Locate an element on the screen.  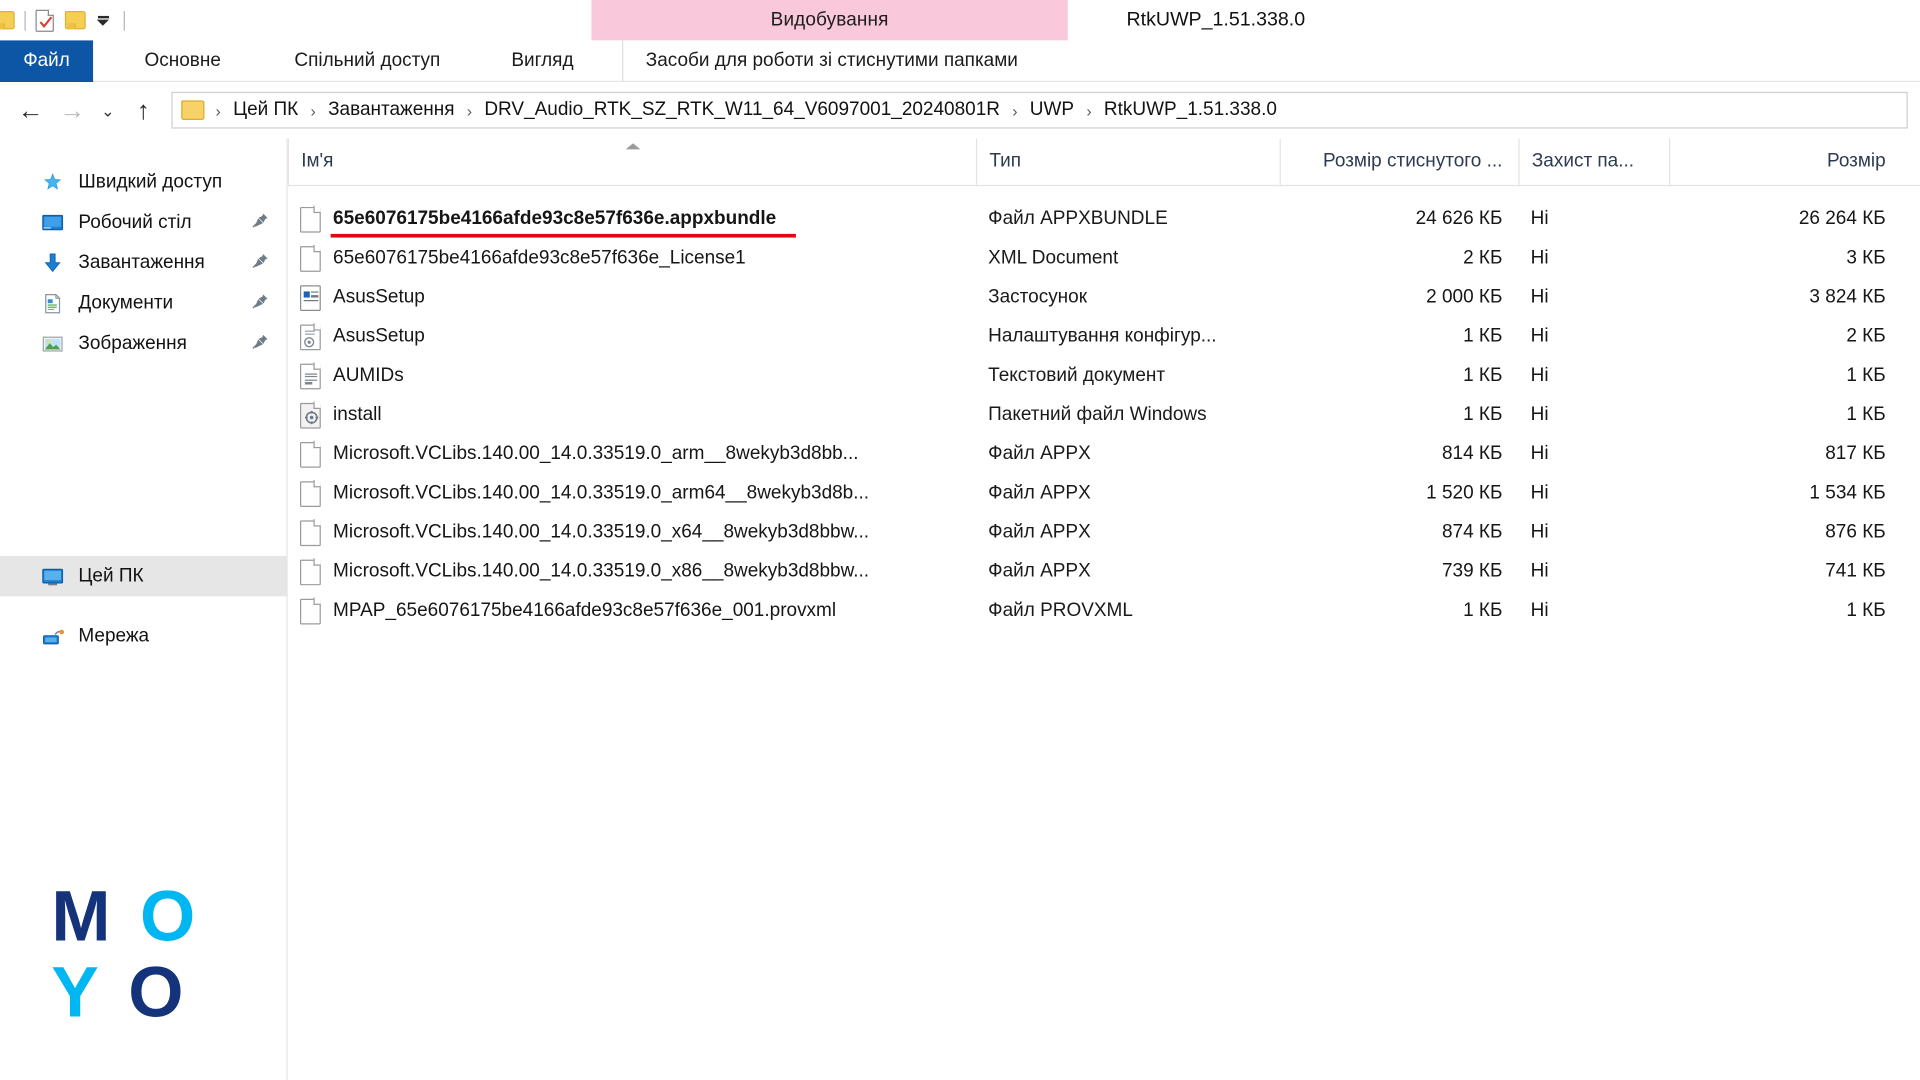
sidebar-item-this-pc: Цей ПК is located at coordinates (143, 576).